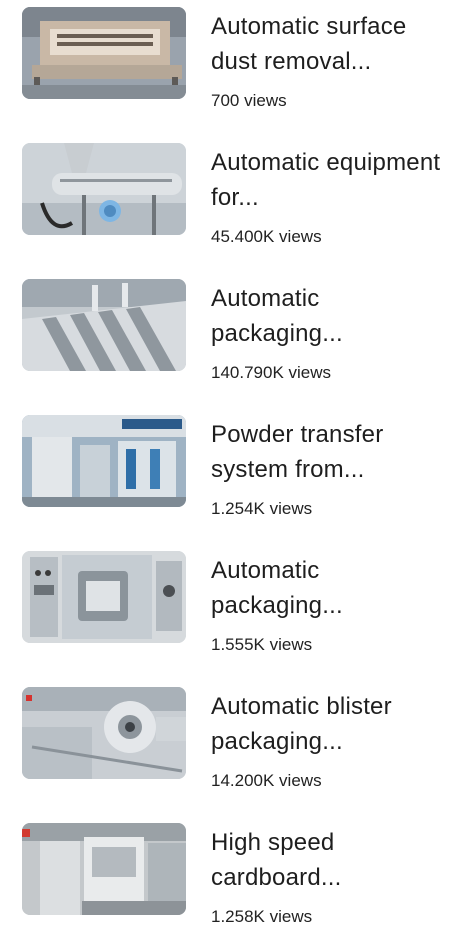 This screenshot has width=463, height=927. Describe the element at coordinates (262, 508) in the screenshot. I see `view-count: 1.254K views` at that location.